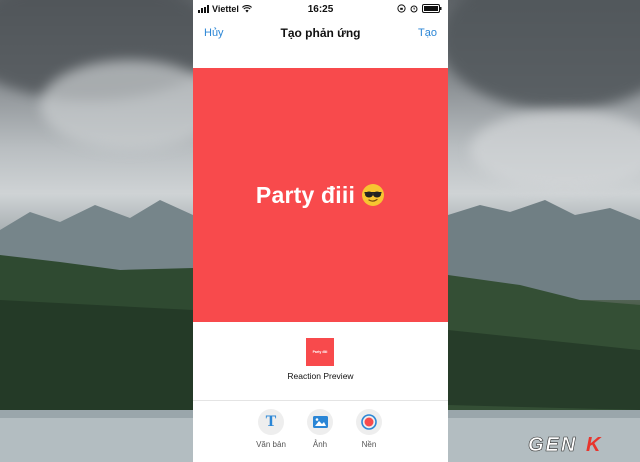  Describe the element at coordinates (320, 9) in the screenshot. I see `status-bar: Viettel 16:25` at that location.